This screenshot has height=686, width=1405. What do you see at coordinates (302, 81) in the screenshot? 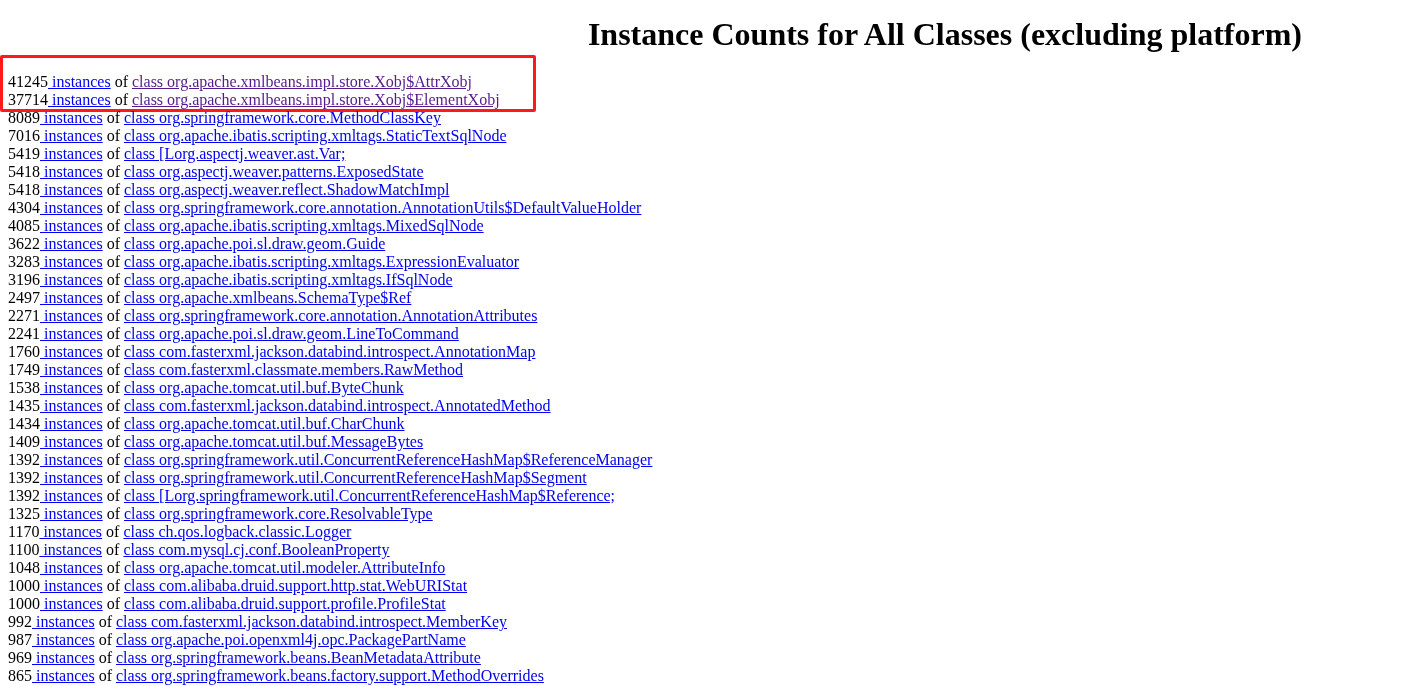
I see `class-link: class org.apache.xmlbeans.impl.store.Xobj$AttrXobj` at bounding box center [302, 81].